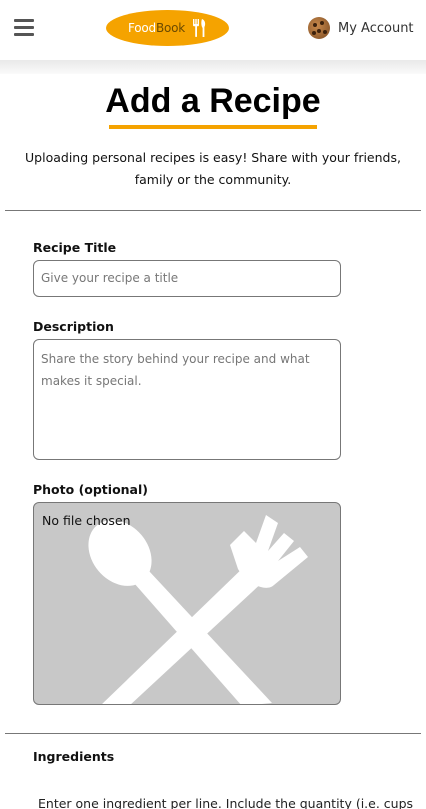 The width and height of the screenshot is (426, 809). What do you see at coordinates (319, 28) in the screenshot?
I see `cookie-avatar-icon` at bounding box center [319, 28].